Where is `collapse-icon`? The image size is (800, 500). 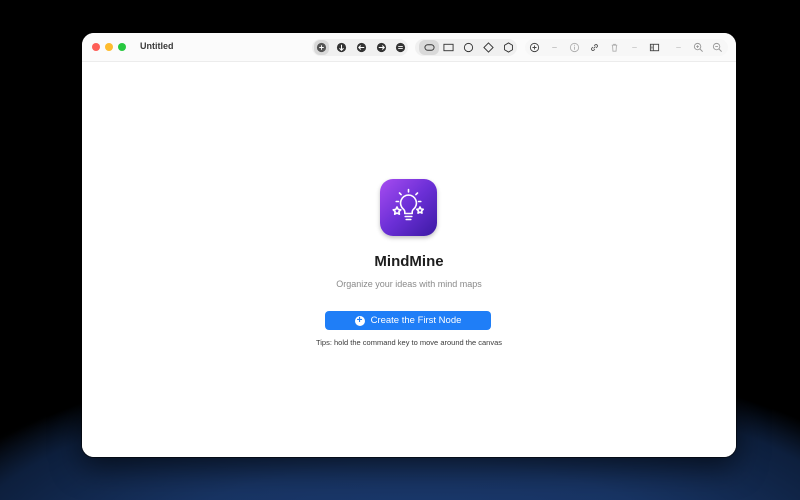
collapse-icon is located at coordinates (321, 47).